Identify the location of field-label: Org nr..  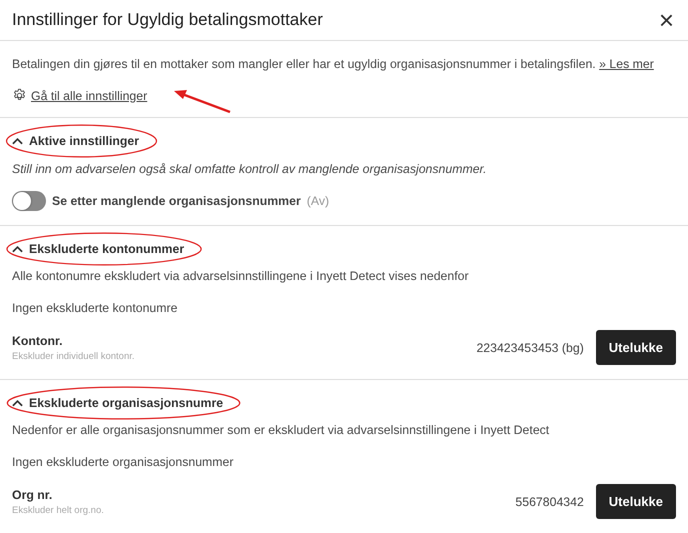
(33, 495).